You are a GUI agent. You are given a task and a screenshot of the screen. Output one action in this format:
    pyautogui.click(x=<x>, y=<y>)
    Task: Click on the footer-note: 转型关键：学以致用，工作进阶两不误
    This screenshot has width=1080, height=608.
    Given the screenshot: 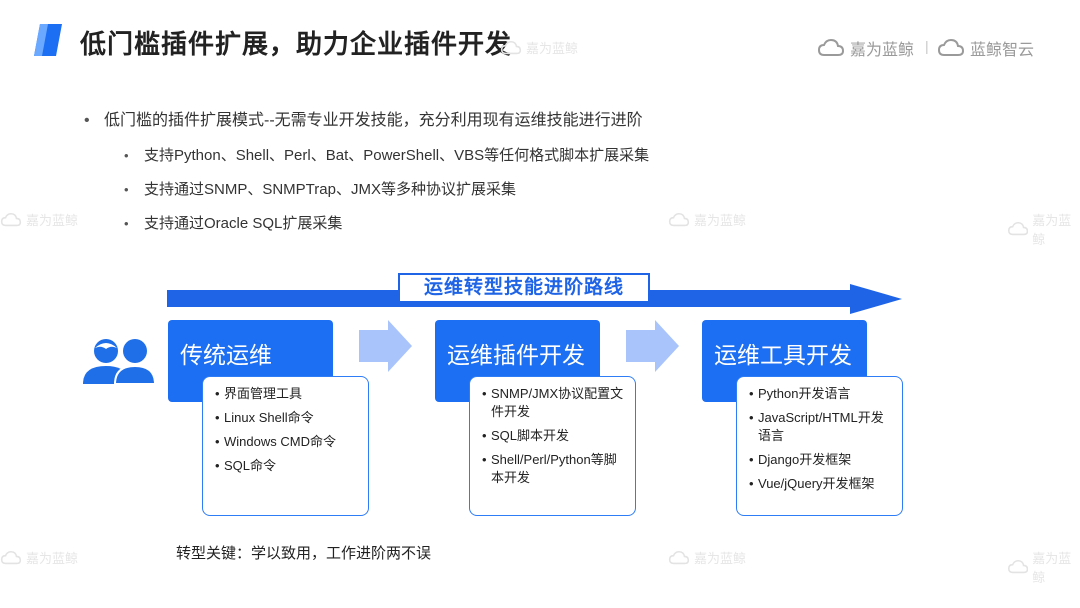 What is the action you would take?
    pyautogui.click(x=304, y=553)
    